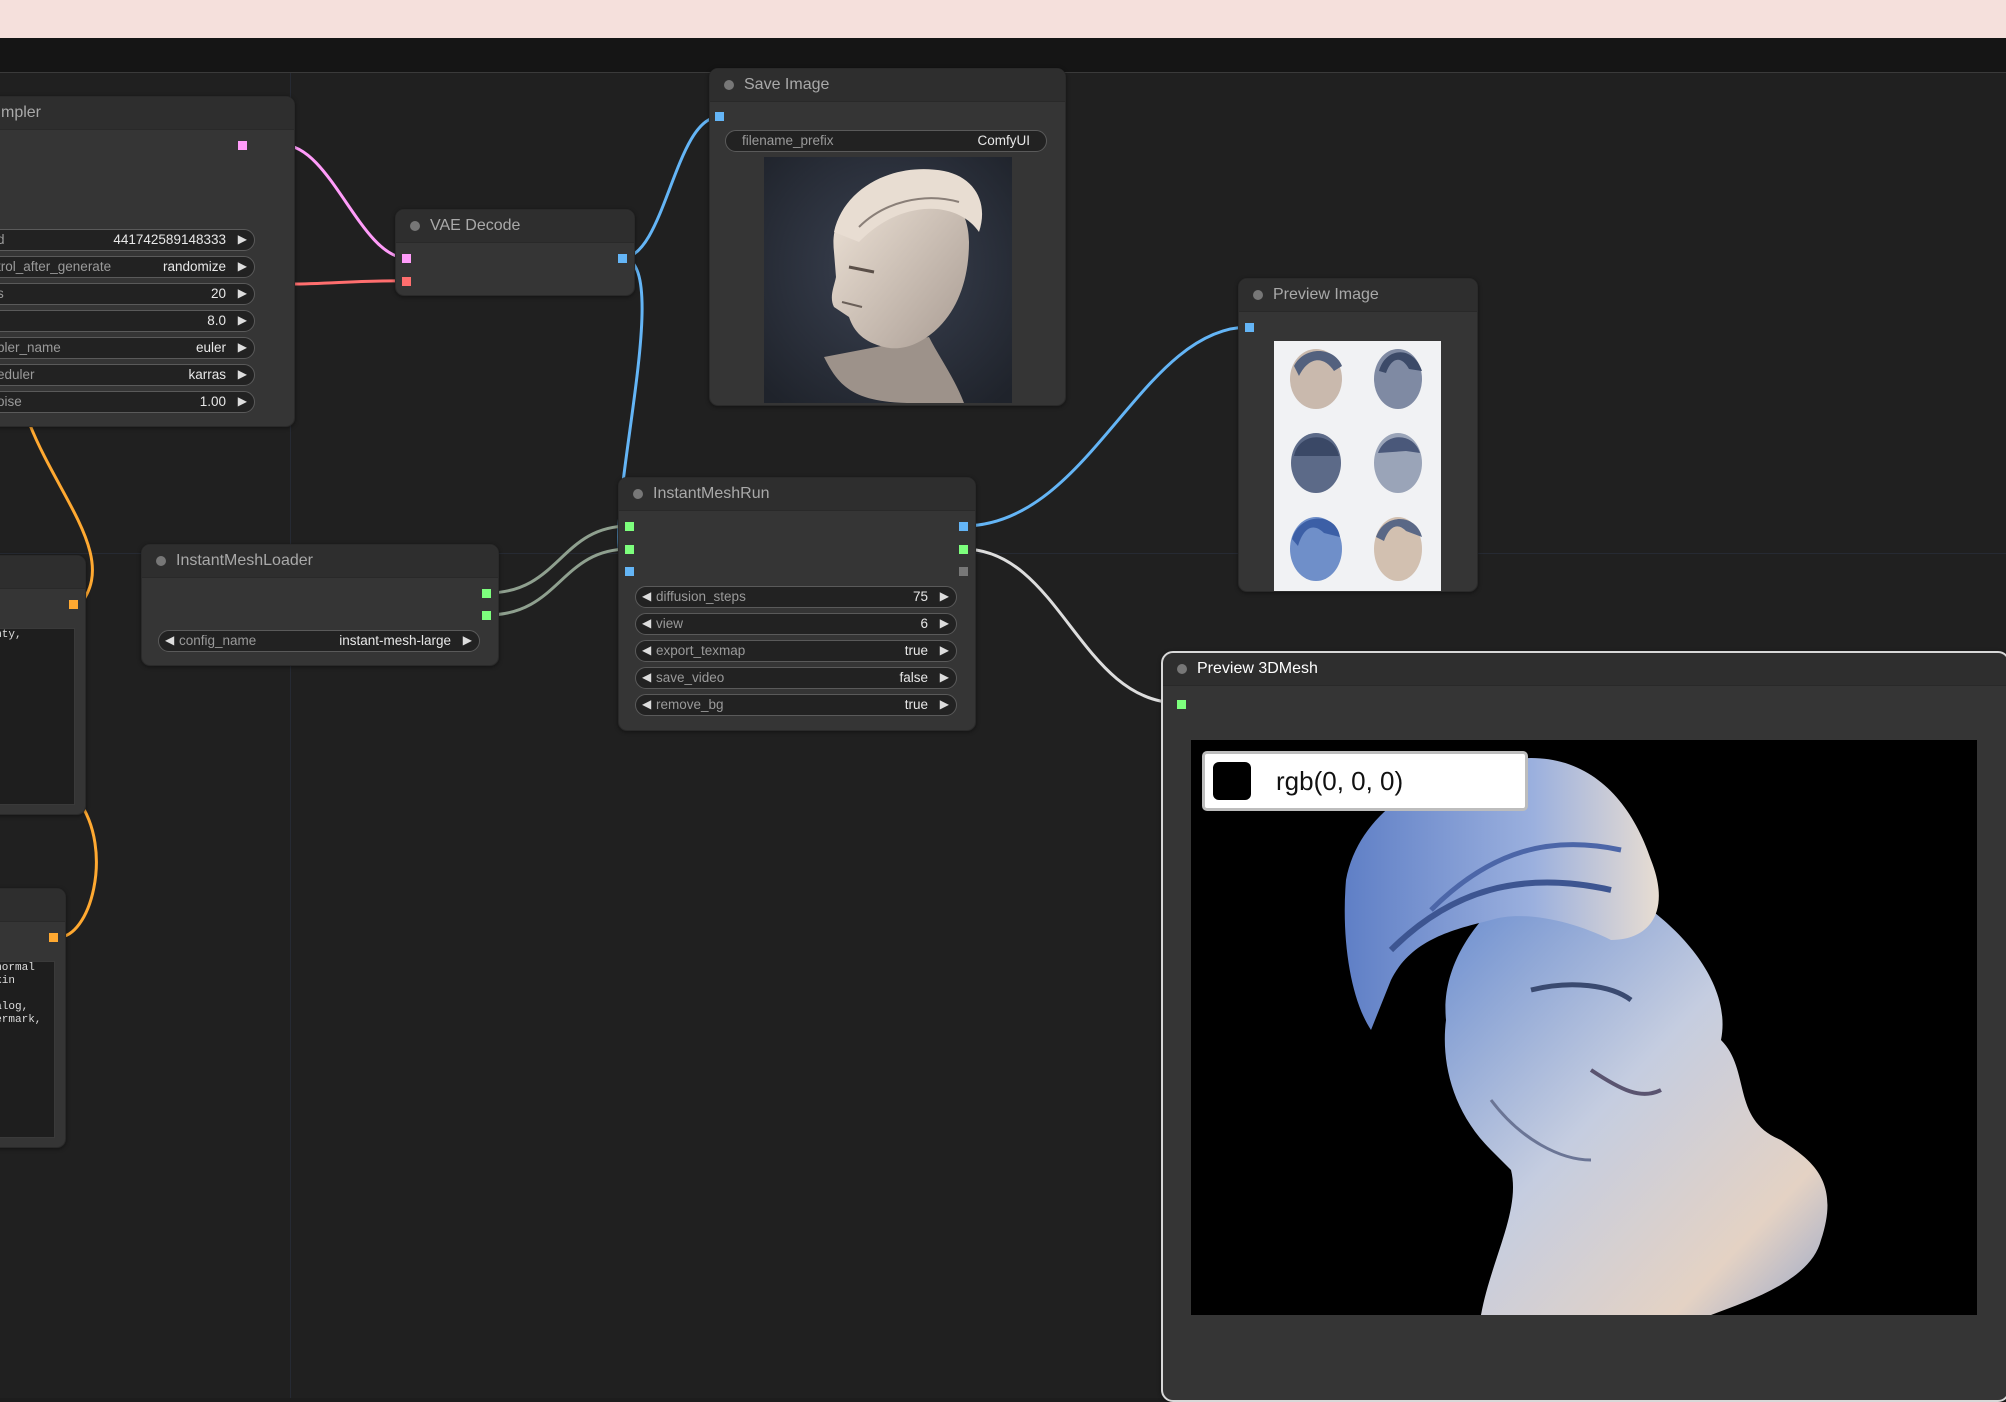  What do you see at coordinates (1326, 294) in the screenshot?
I see `node-title: Preview Image` at bounding box center [1326, 294].